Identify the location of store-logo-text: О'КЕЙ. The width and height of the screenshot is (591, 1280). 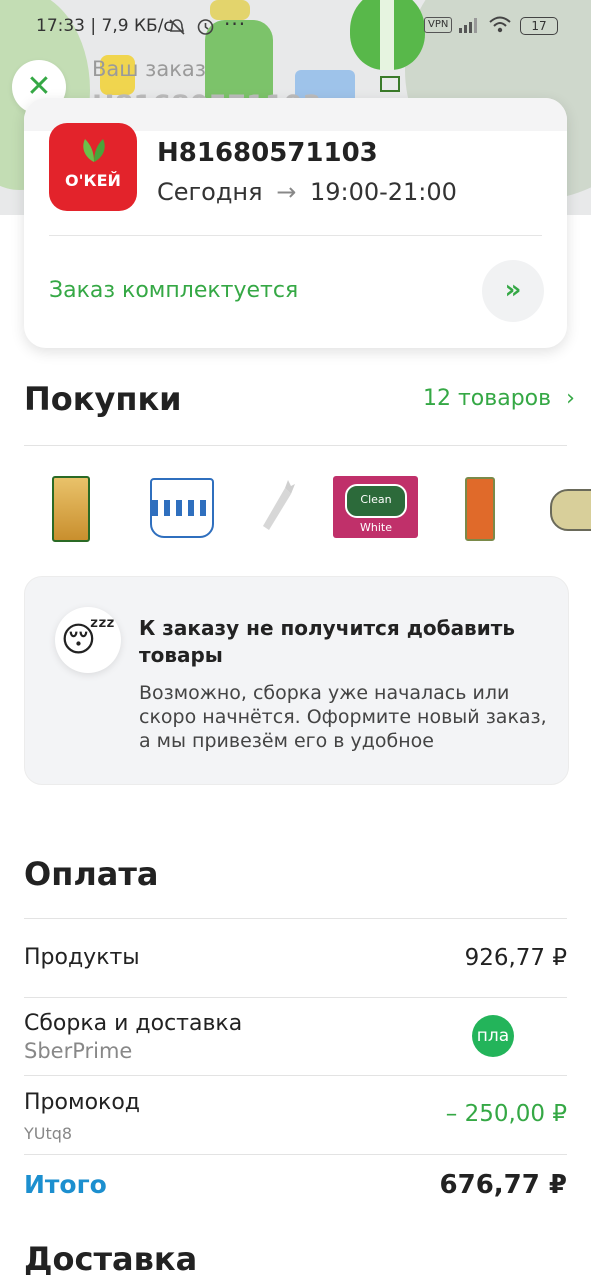
(93, 180).